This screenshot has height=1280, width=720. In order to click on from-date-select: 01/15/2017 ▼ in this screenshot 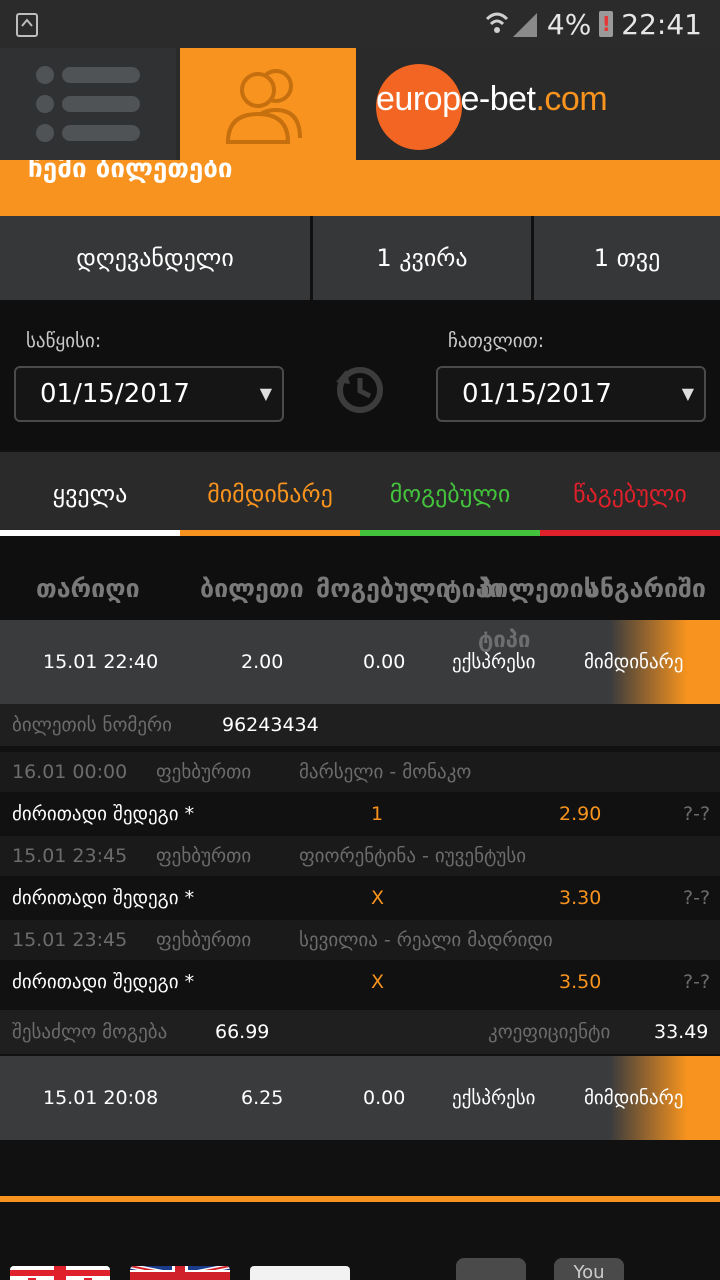, I will do `click(149, 394)`.